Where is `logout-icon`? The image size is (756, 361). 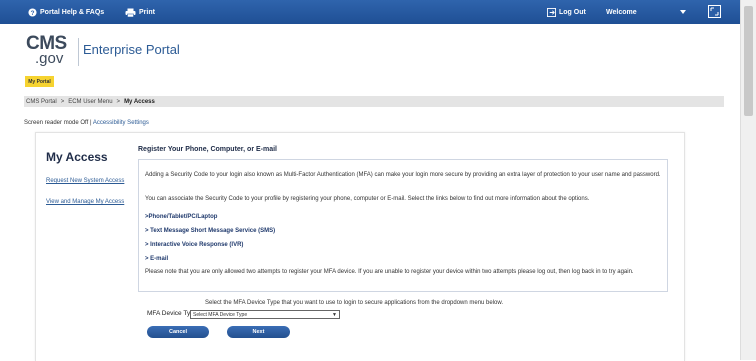 logout-icon is located at coordinates (551, 12).